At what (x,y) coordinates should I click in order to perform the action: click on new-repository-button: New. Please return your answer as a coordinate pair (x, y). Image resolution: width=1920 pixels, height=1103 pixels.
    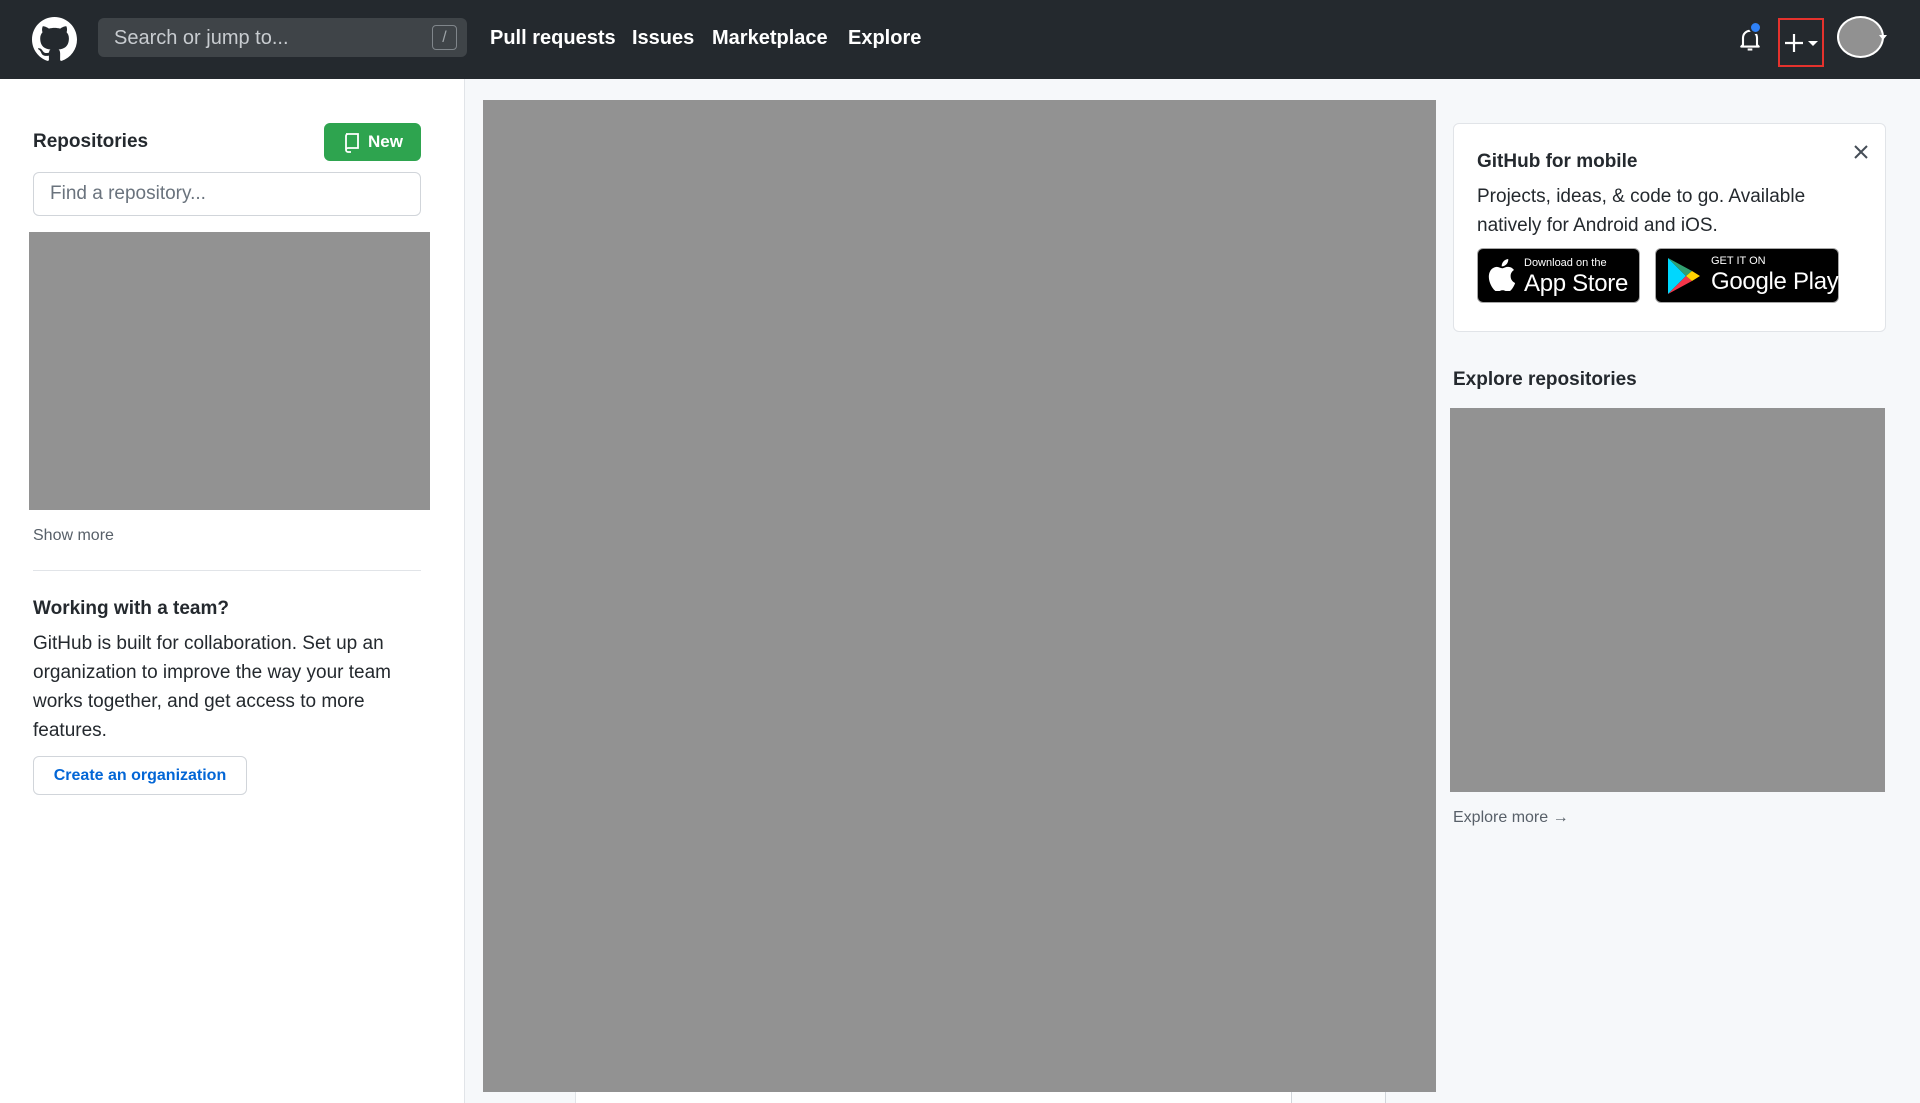
    Looking at the image, I should click on (372, 142).